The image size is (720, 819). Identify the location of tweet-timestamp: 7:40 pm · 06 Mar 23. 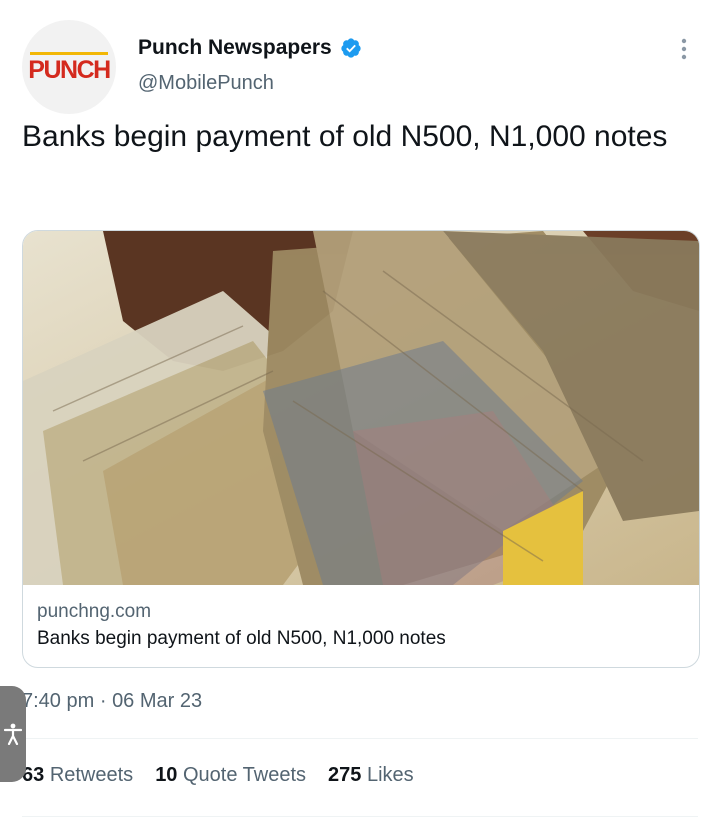
(112, 701).